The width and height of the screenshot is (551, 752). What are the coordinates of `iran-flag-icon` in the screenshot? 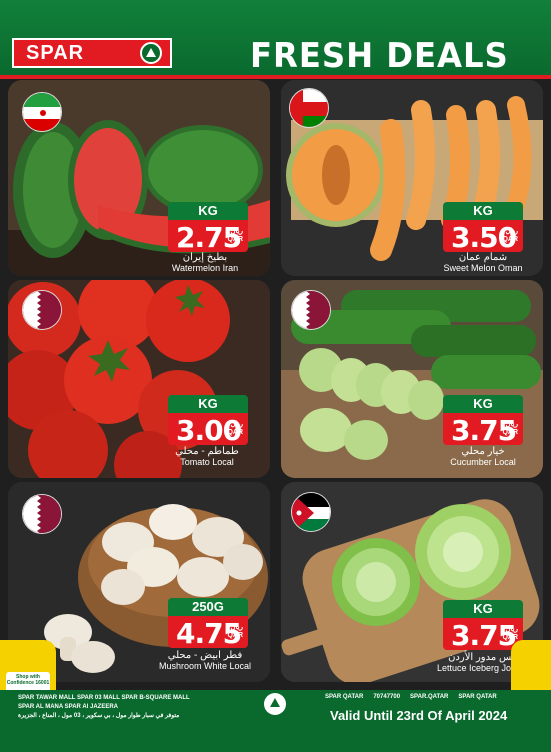 It's located at (42, 112).